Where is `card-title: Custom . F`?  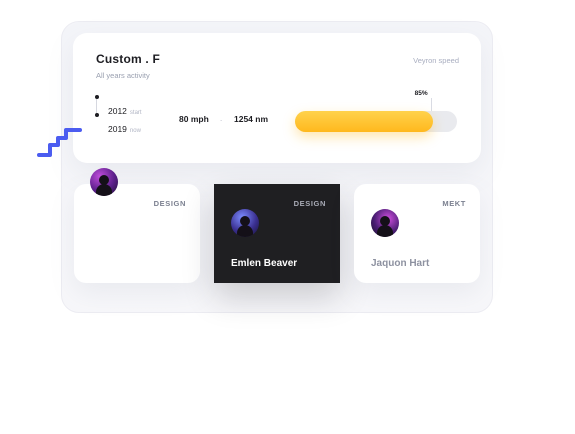 card-title: Custom . F is located at coordinates (128, 59).